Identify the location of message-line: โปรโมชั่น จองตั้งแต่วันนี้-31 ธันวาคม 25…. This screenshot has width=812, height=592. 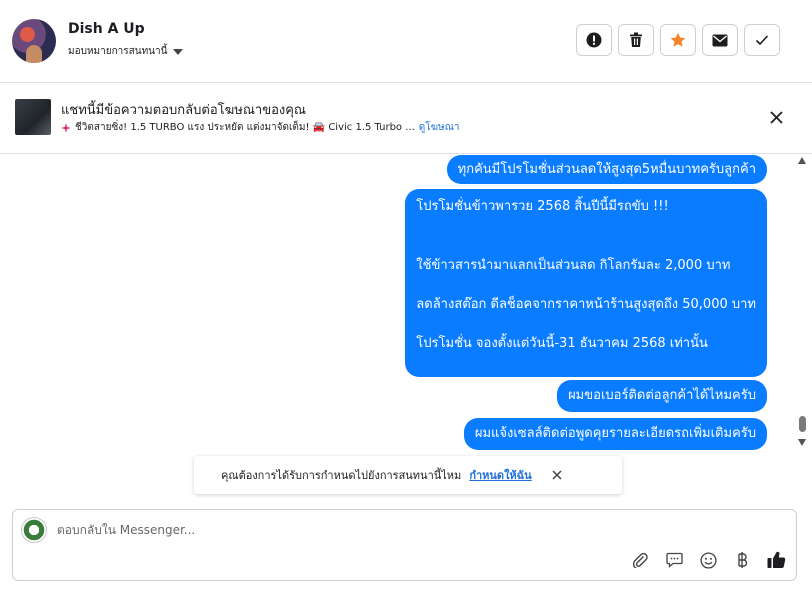
(562, 343).